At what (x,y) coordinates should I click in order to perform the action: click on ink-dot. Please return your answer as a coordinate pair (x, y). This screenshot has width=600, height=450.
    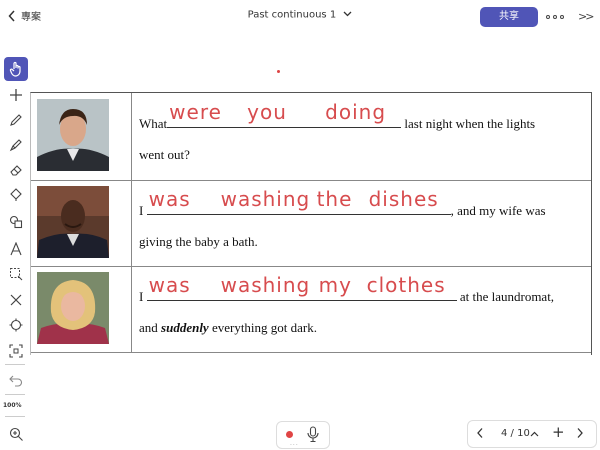
    Looking at the image, I should click on (278, 71).